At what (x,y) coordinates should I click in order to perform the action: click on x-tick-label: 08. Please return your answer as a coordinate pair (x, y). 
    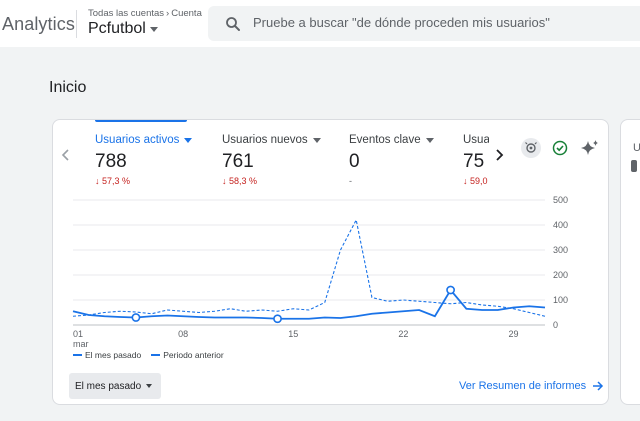
    Looking at the image, I should click on (183, 334).